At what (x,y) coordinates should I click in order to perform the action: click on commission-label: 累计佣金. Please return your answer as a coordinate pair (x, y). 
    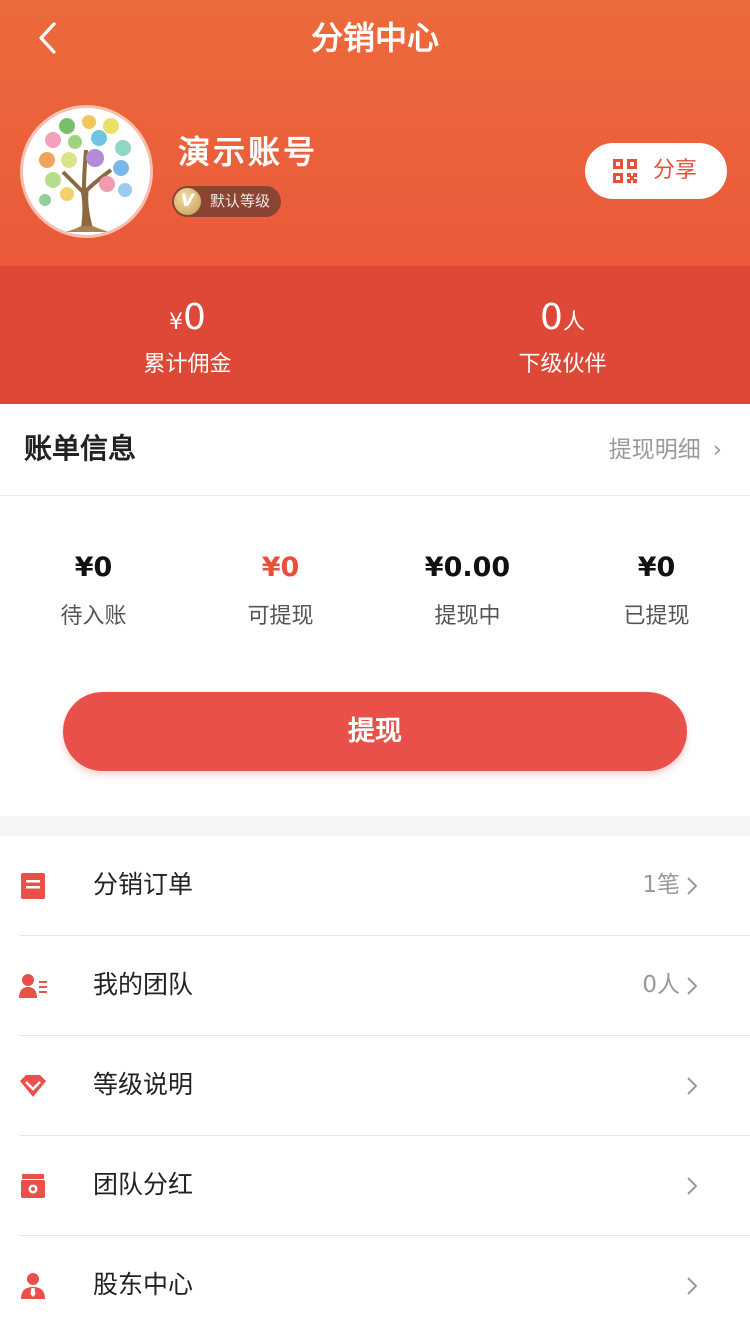
    Looking at the image, I should click on (187, 364).